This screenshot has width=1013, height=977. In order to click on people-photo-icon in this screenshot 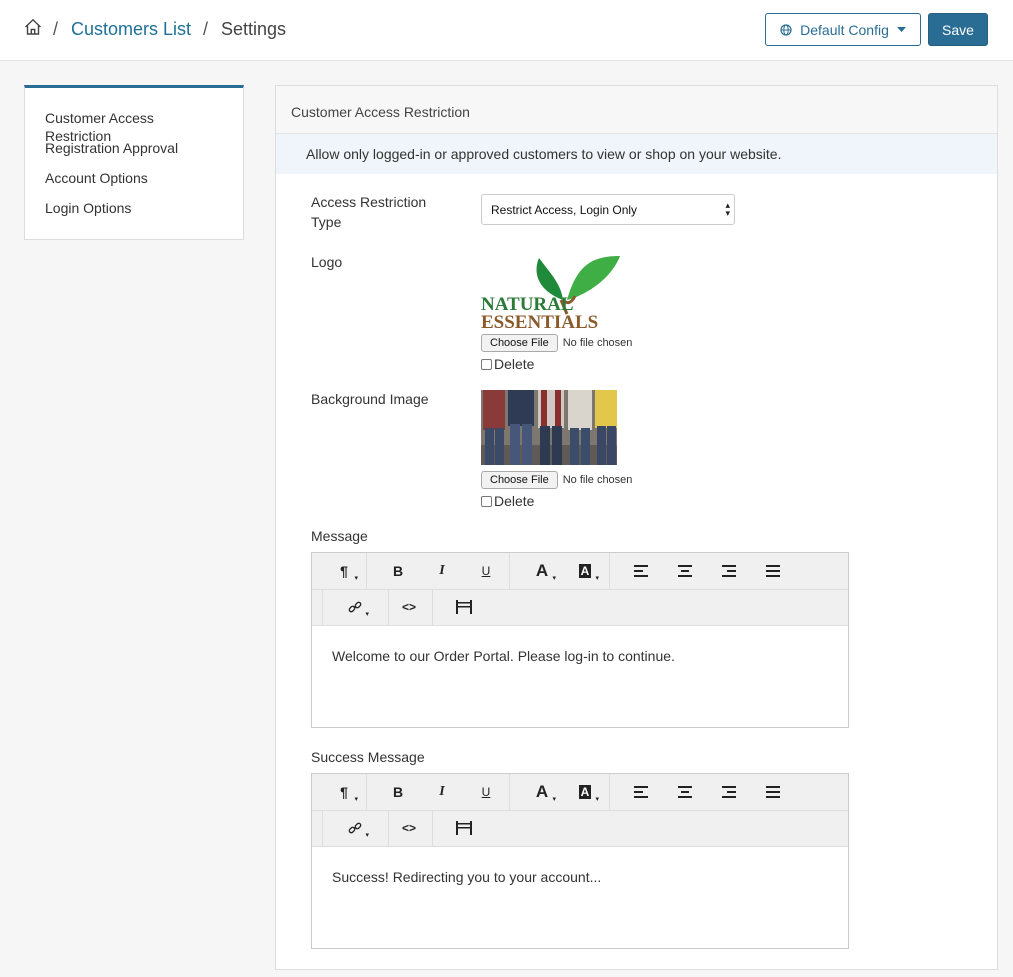, I will do `click(549, 427)`.